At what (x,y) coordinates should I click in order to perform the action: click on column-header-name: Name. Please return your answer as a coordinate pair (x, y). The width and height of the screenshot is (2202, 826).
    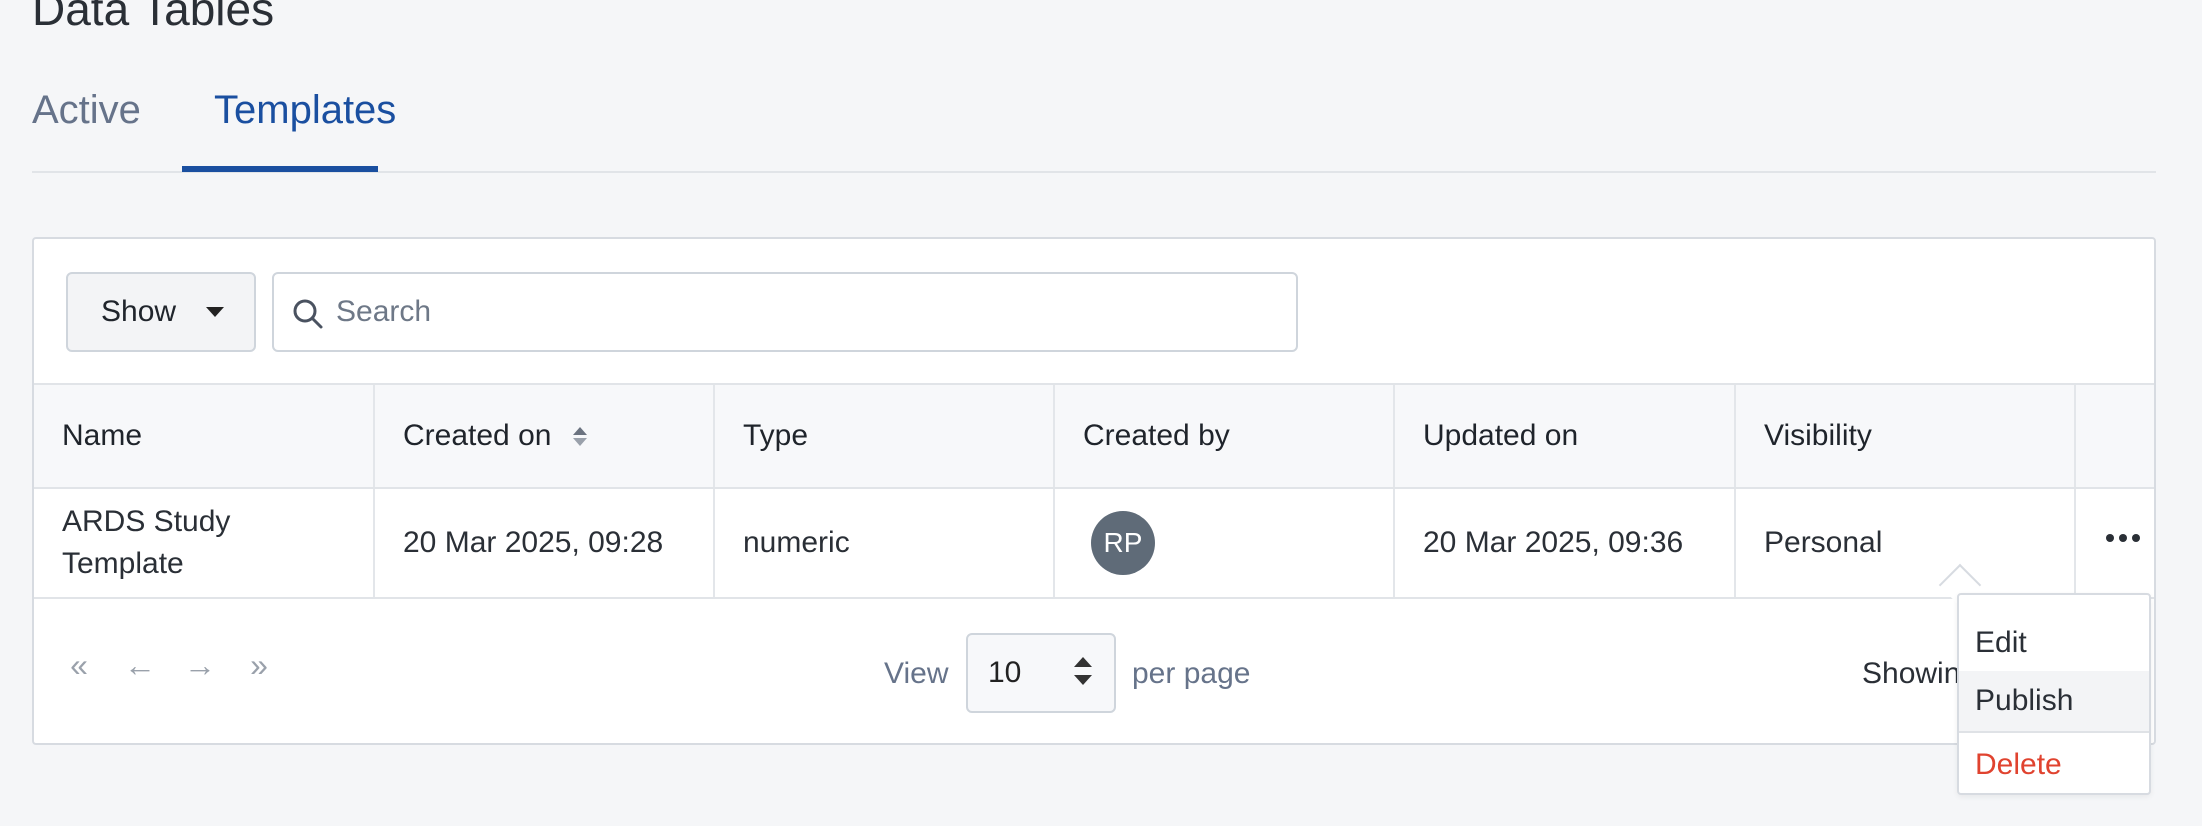
    Looking at the image, I should click on (204, 436).